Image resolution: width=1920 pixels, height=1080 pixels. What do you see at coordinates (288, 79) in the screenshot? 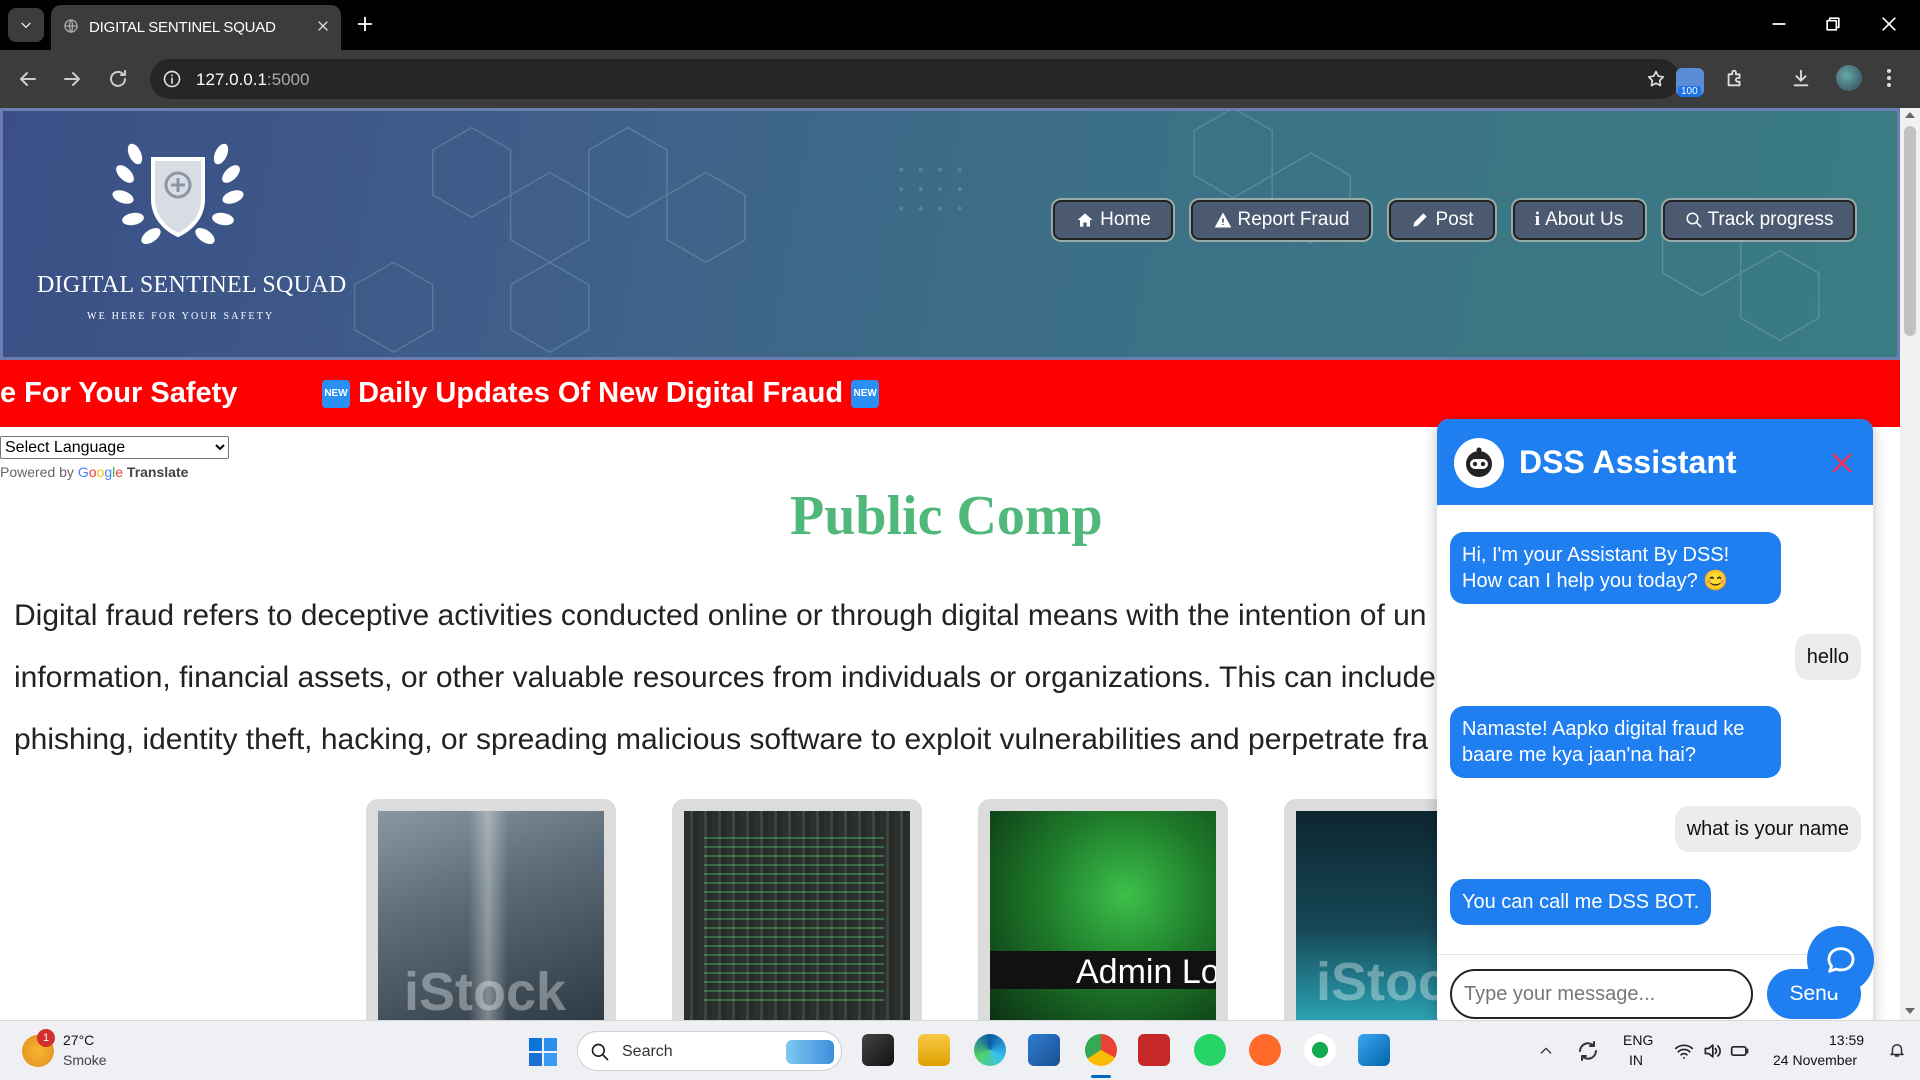
I see `url-port: :5000` at bounding box center [288, 79].